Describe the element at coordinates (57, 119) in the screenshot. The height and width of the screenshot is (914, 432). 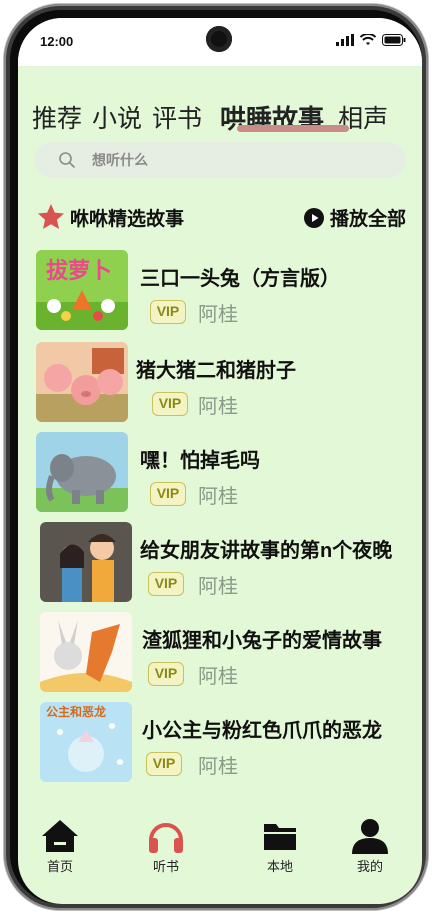
I see `tab-recommend: 推荐` at that location.